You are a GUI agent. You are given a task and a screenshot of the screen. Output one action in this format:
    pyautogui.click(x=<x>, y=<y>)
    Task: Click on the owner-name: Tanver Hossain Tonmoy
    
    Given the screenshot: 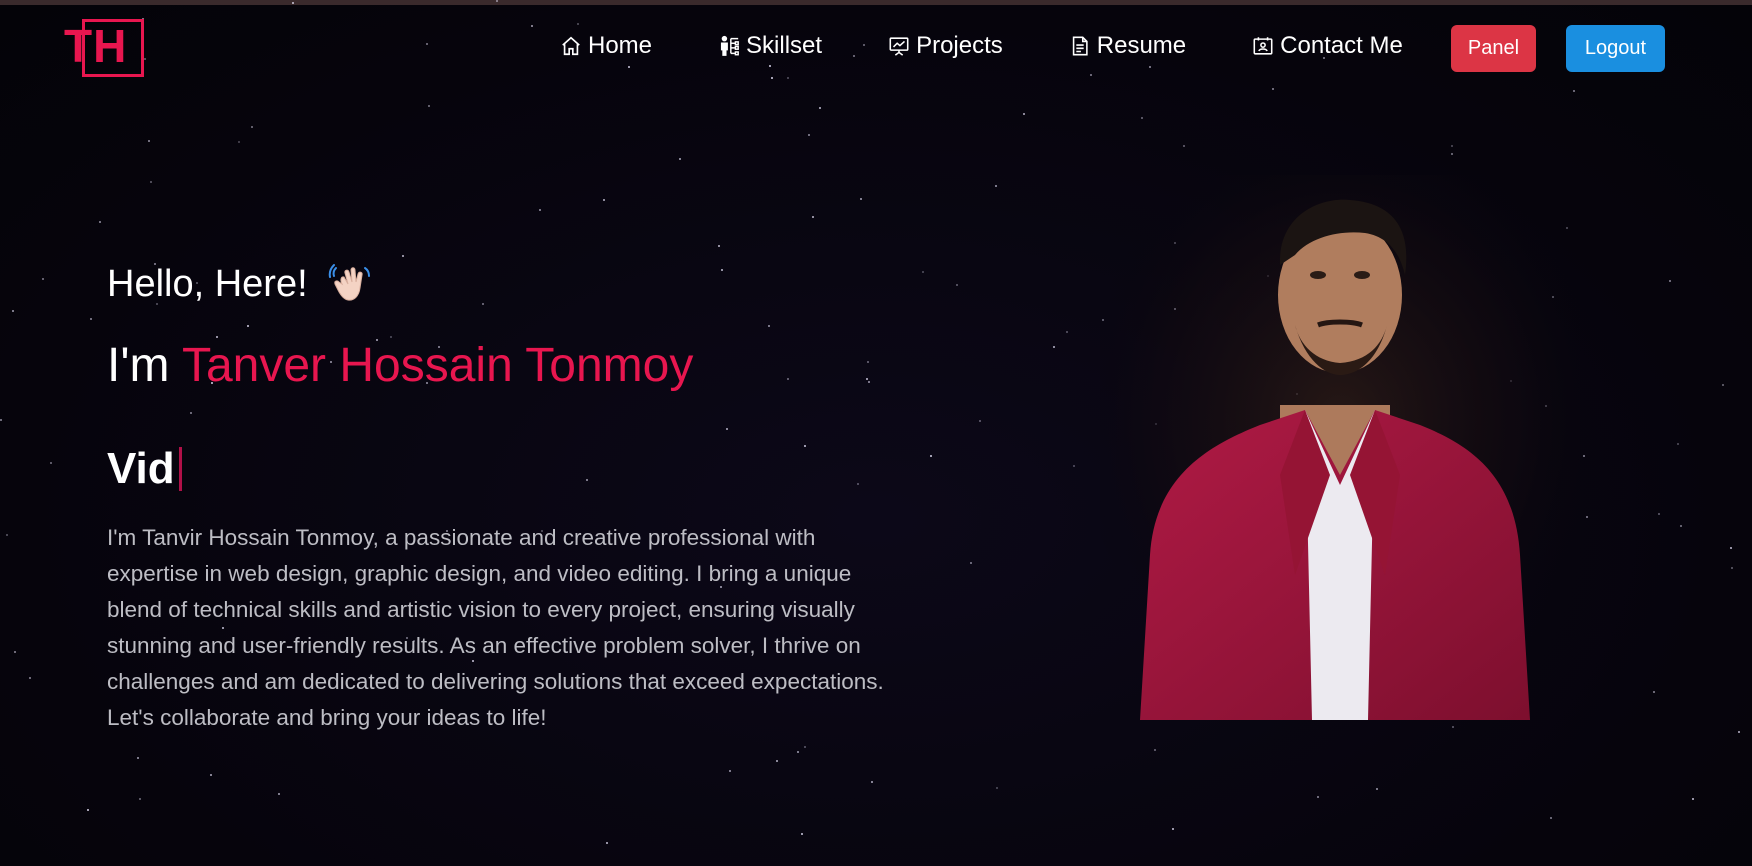 What is the action you would take?
    pyautogui.click(x=437, y=365)
    